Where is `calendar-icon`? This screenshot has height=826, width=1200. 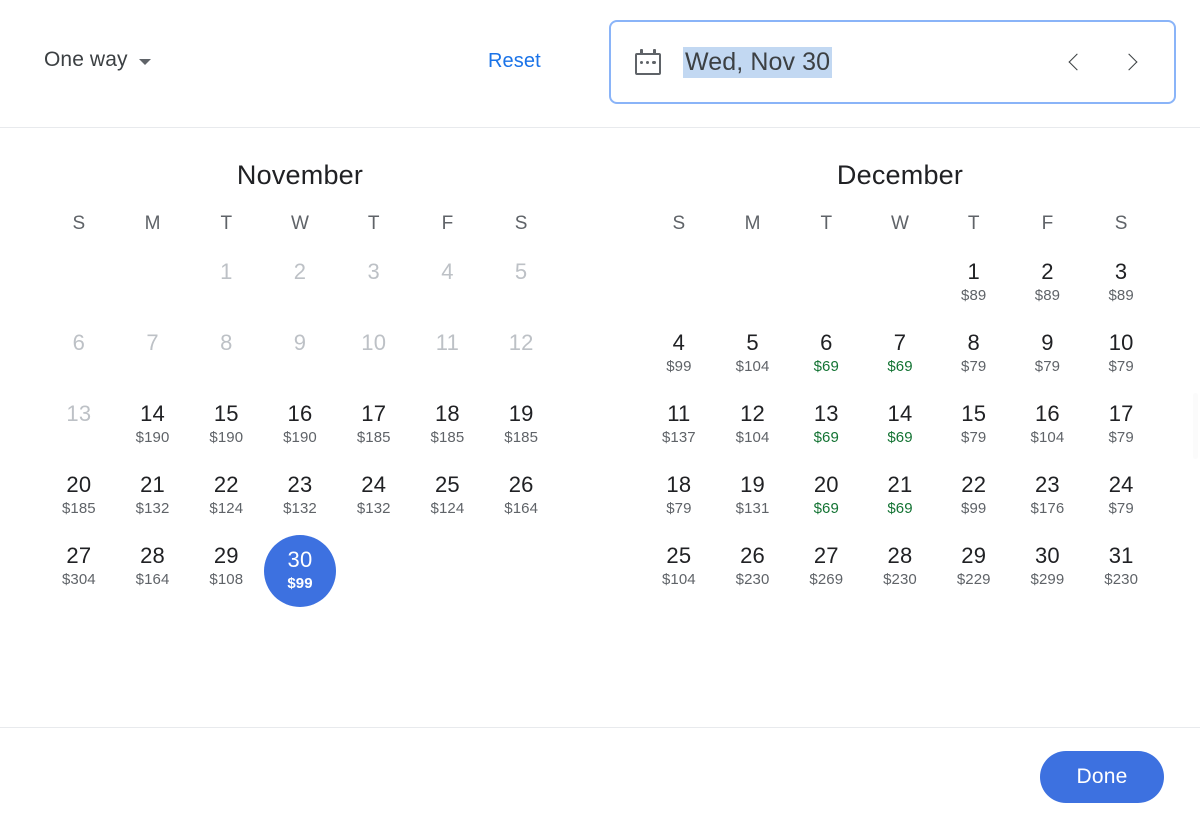
calendar-icon is located at coordinates (648, 62).